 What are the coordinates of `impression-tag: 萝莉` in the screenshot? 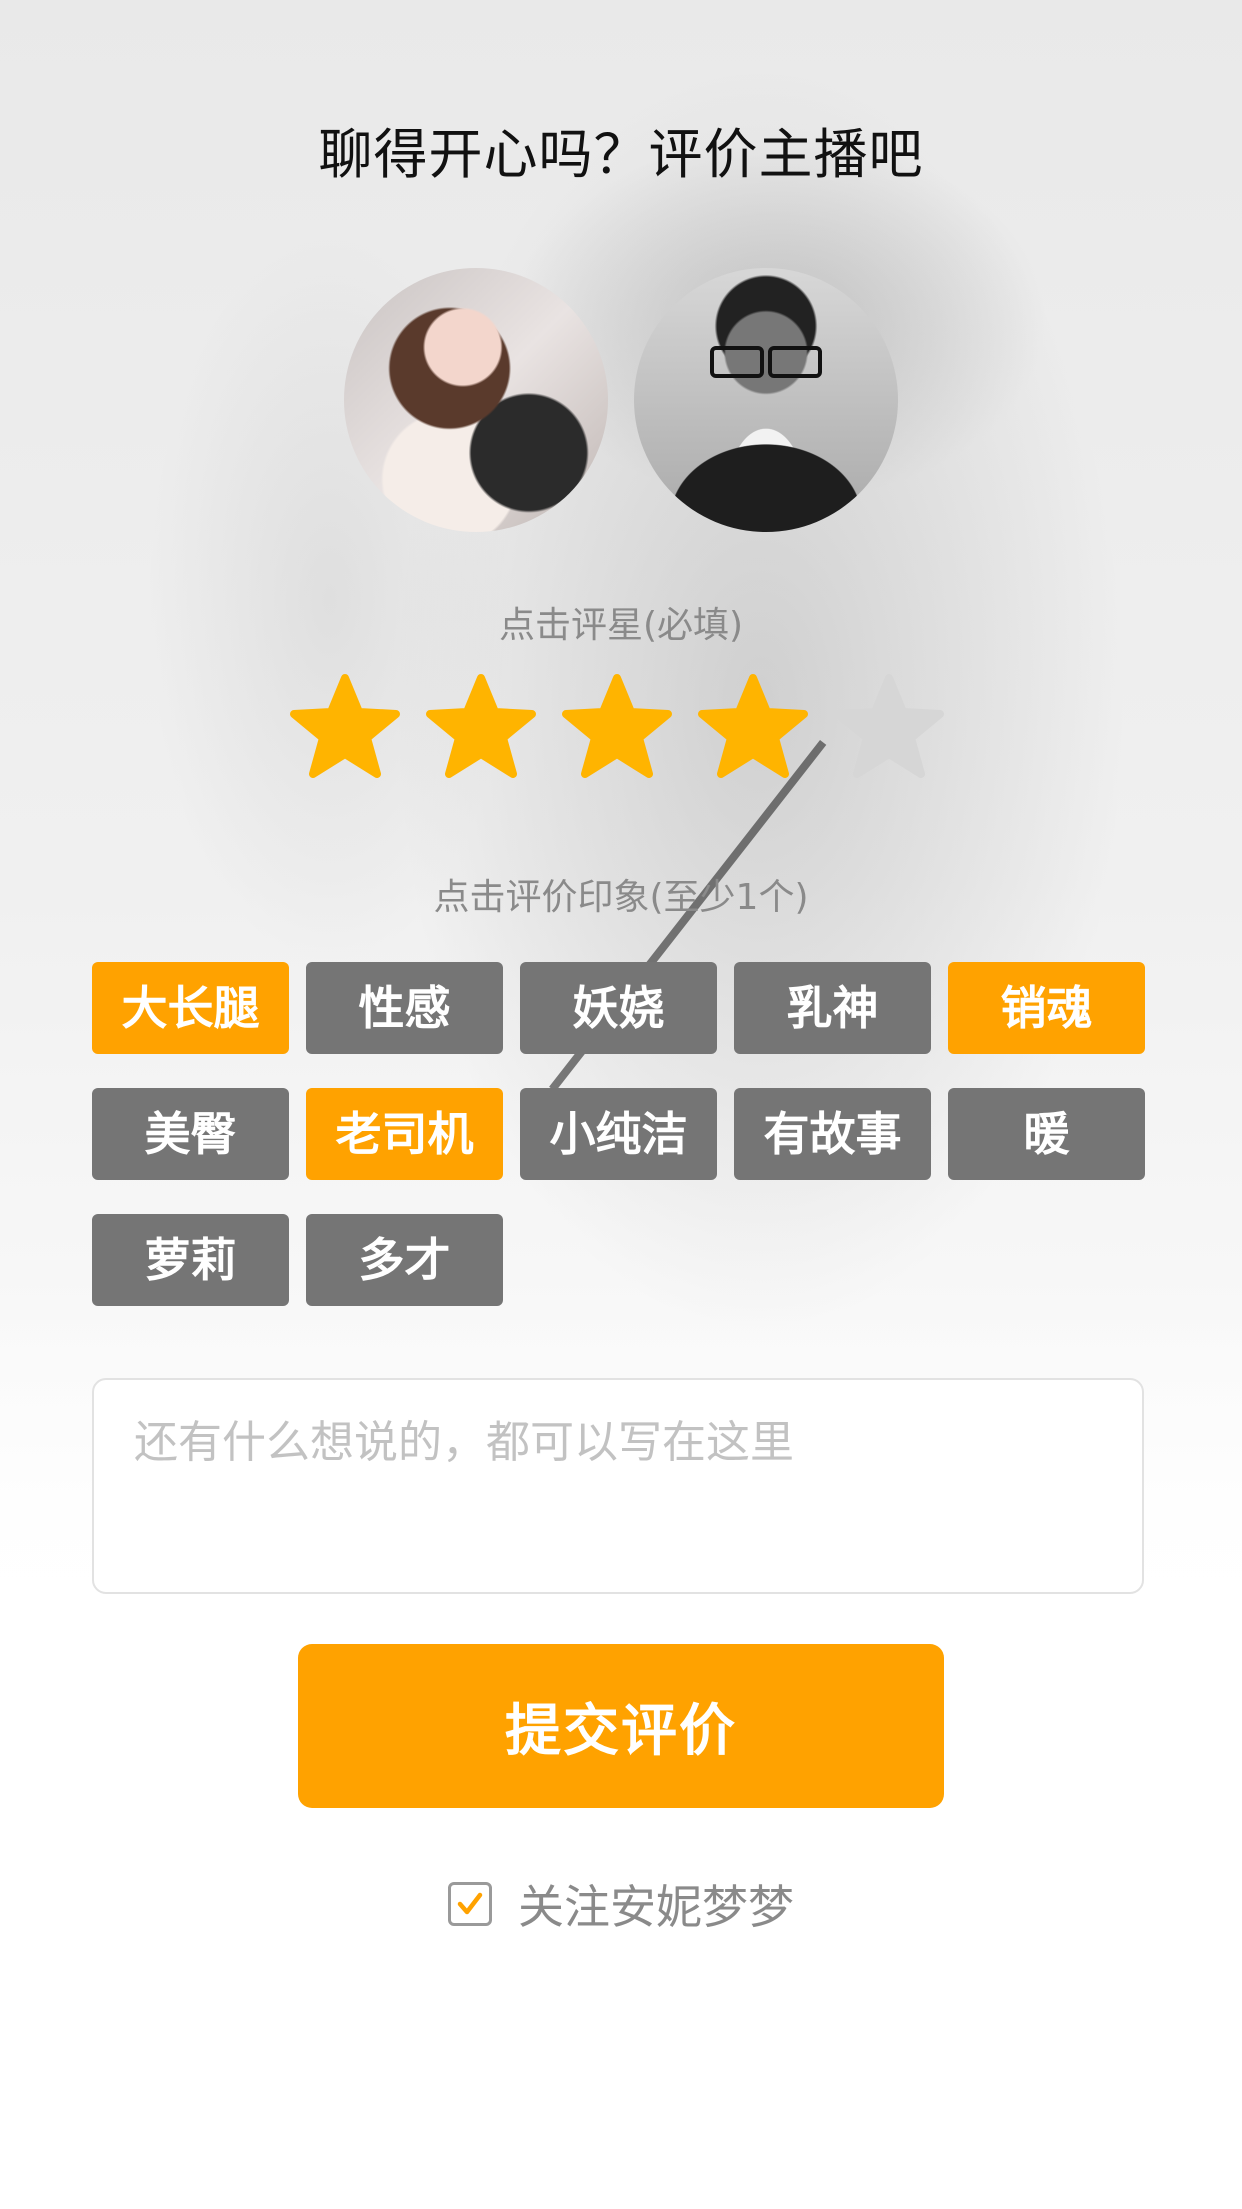 It's located at (190, 1260).